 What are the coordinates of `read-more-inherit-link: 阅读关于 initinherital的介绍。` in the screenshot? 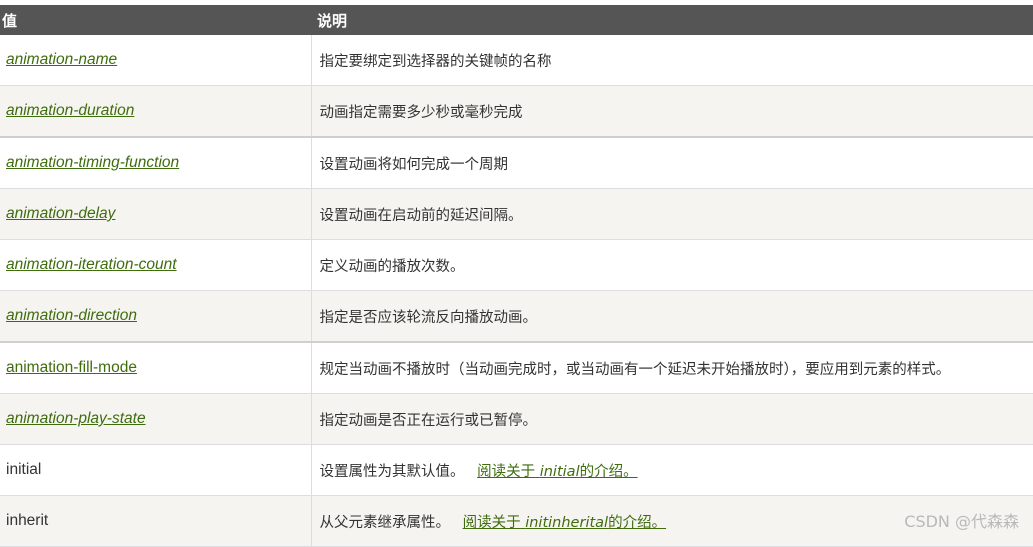 It's located at (564, 523).